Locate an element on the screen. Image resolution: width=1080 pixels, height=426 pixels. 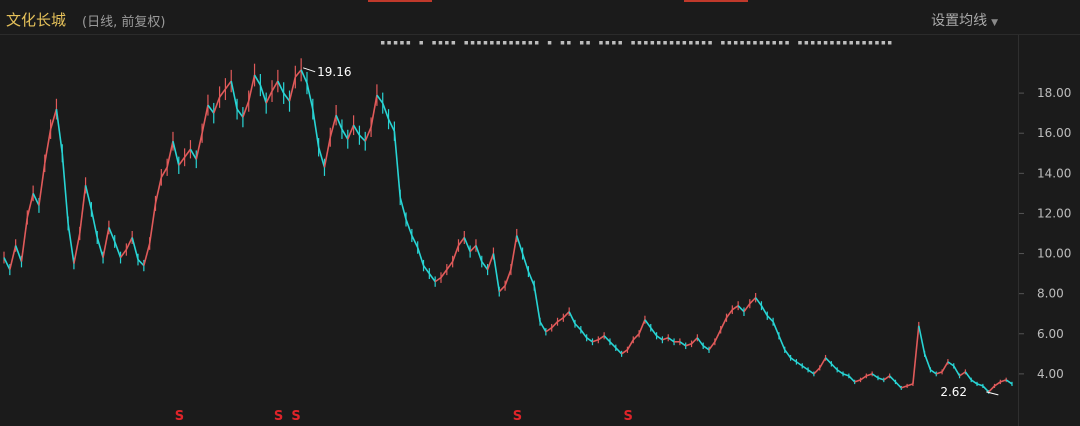
high-price-label: 19.16 is located at coordinates (334, 72).